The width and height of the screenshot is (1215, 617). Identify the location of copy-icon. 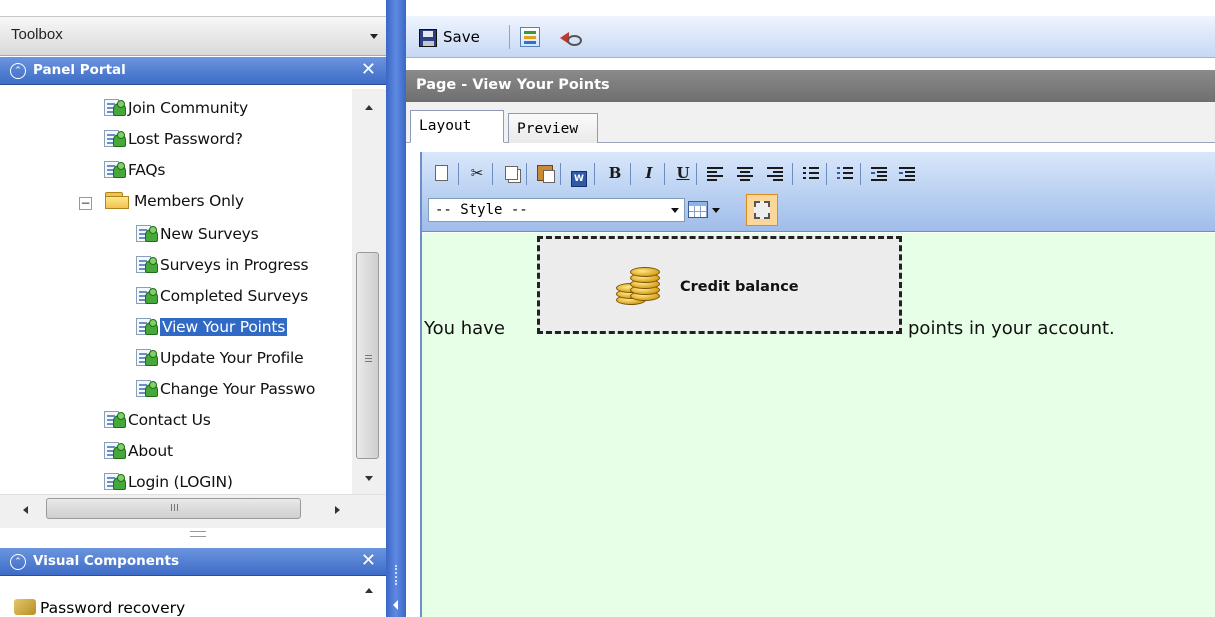
(511, 173).